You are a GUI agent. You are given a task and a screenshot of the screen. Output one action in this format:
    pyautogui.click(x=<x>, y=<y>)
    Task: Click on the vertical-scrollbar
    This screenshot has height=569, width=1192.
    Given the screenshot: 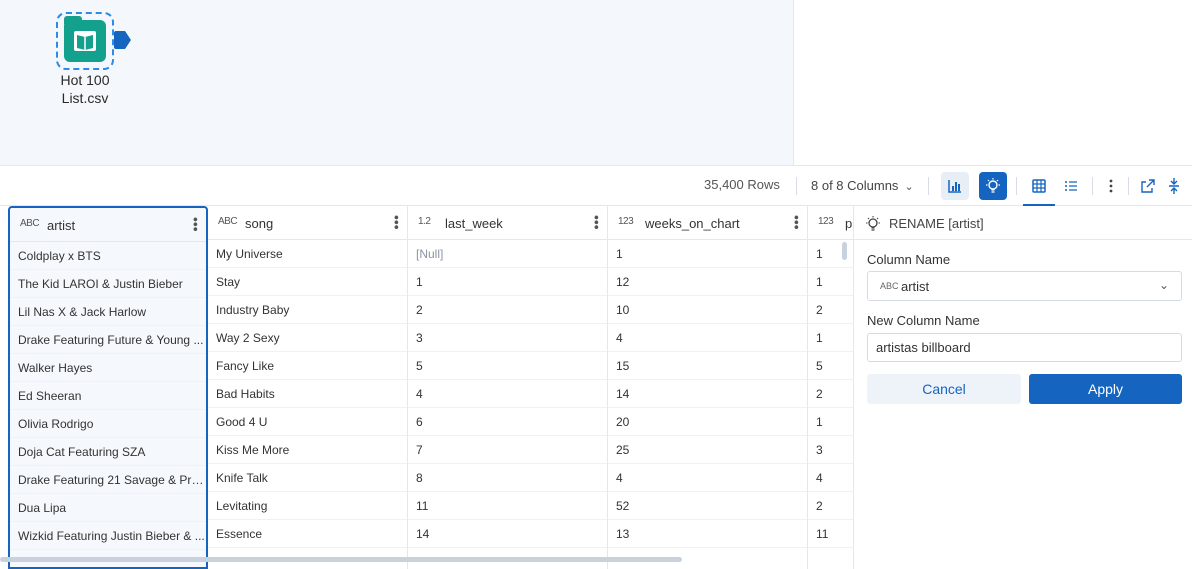 What is the action you would take?
    pyautogui.click(x=844, y=251)
    